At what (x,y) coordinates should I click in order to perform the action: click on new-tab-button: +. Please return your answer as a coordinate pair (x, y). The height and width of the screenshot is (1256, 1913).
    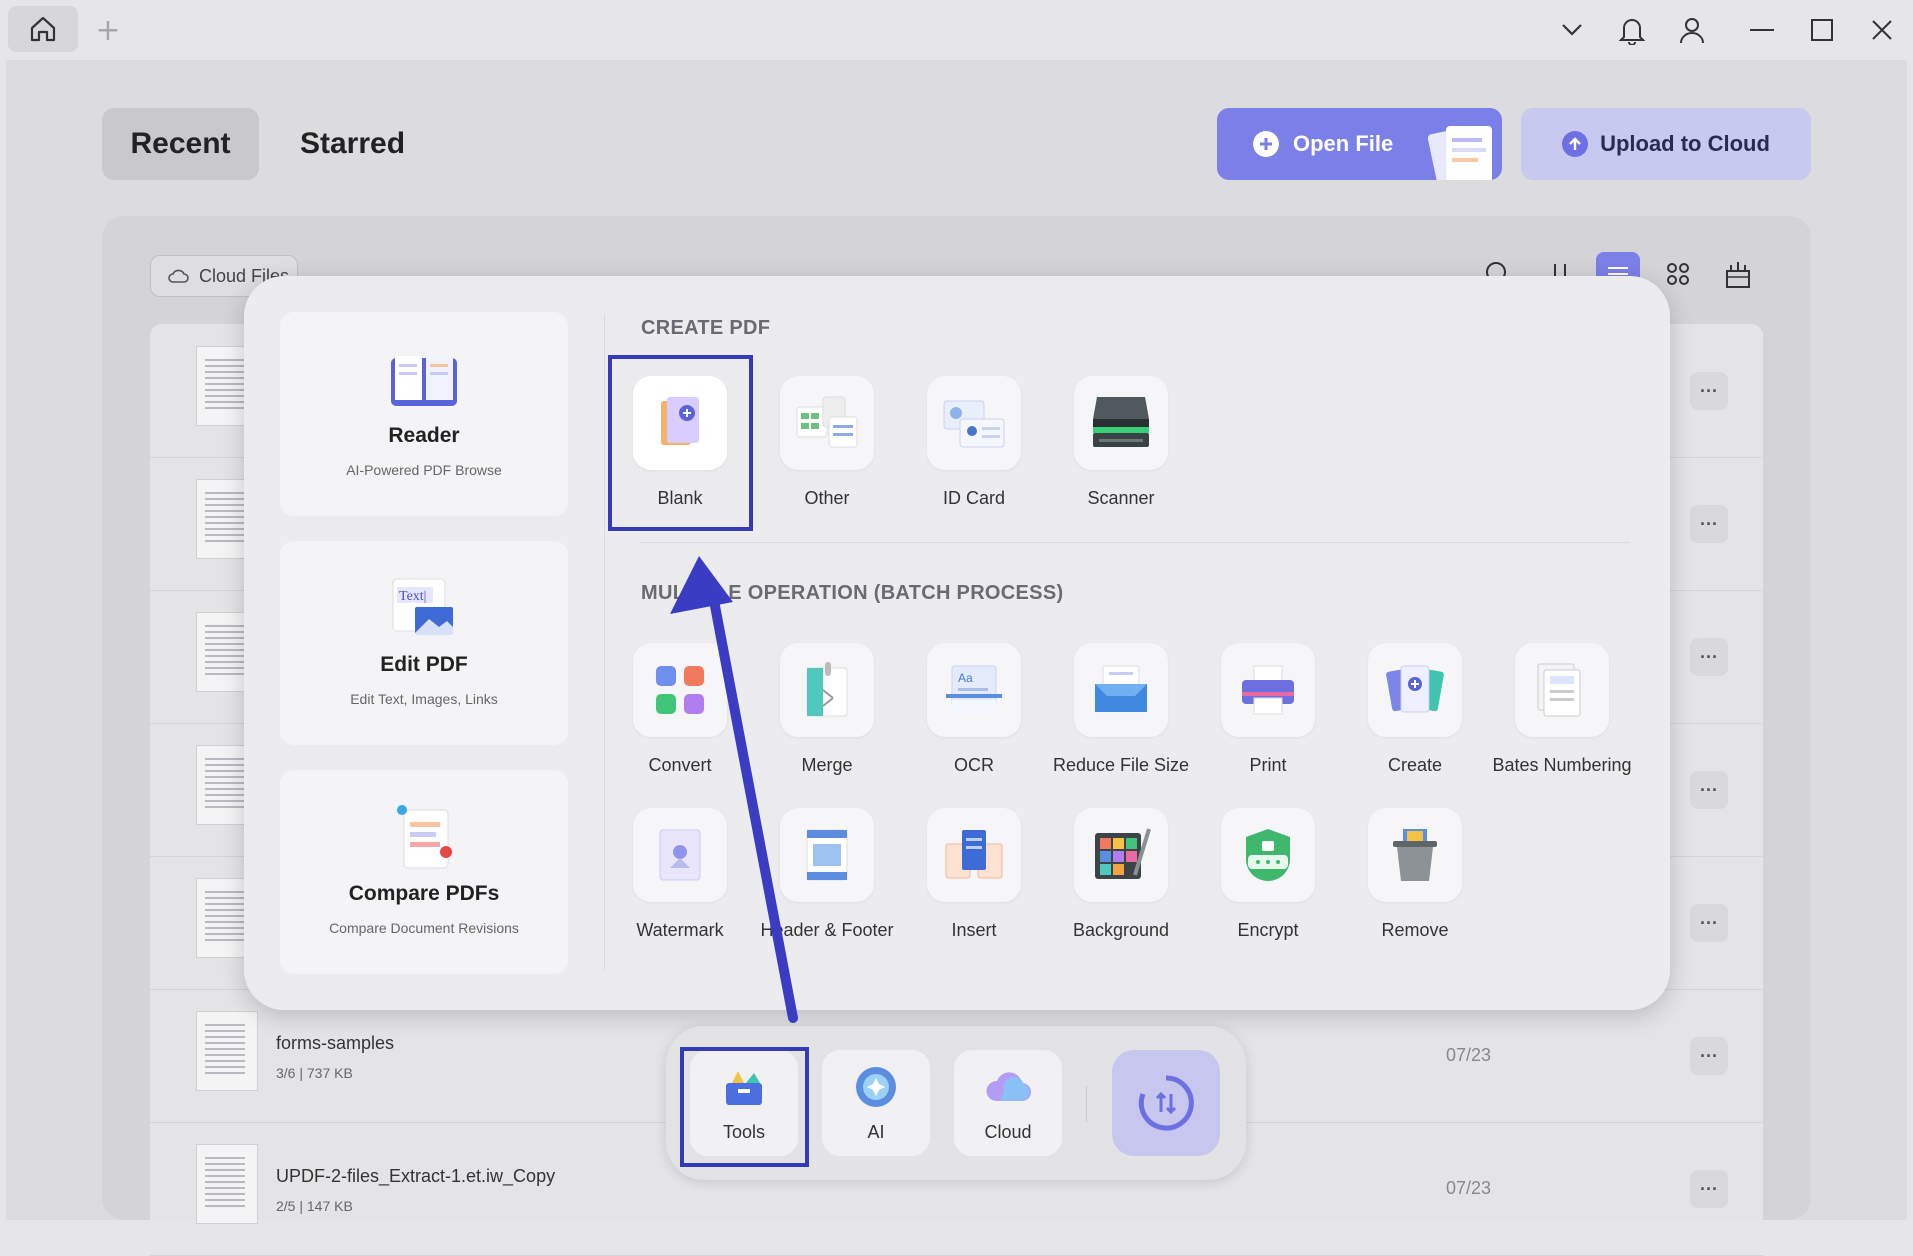
    Looking at the image, I should click on (108, 30).